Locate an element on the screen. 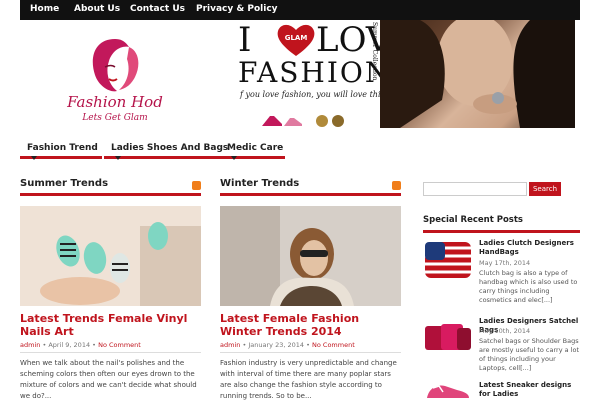 This screenshot has width=600, height=400. woman-face-logo-icon is located at coordinates (115, 65).